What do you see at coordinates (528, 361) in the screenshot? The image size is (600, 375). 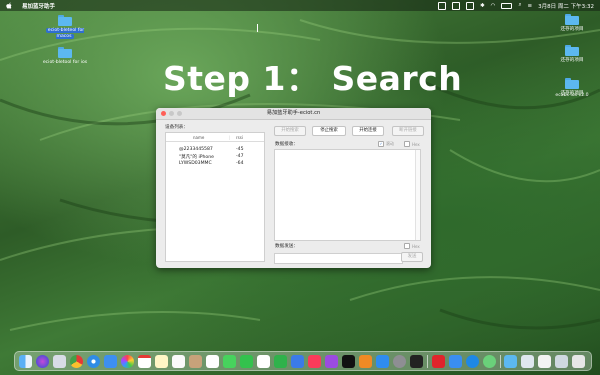 I see `screenshot-icon` at bounding box center [528, 361].